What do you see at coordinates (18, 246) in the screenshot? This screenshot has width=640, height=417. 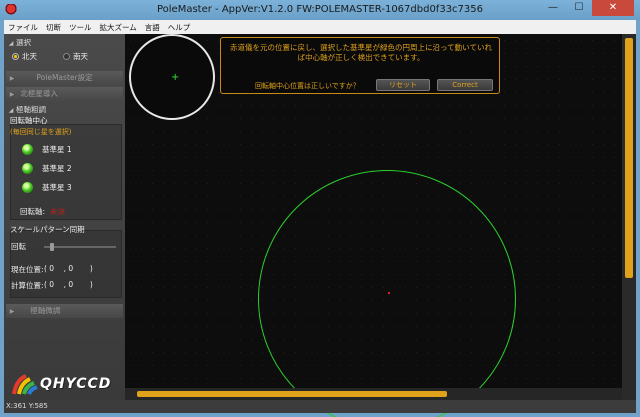 I see `rotation-label: 回転` at bounding box center [18, 246].